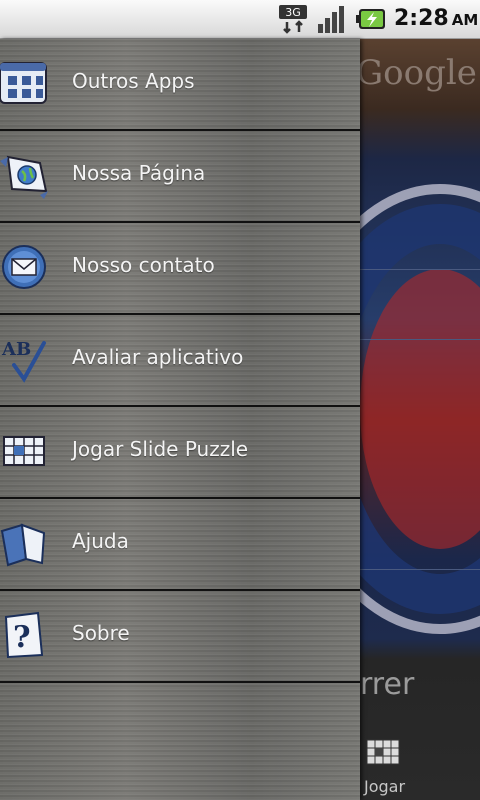  Describe the element at coordinates (100, 541) in the screenshot. I see `menu-item-label: Ajuda` at that location.